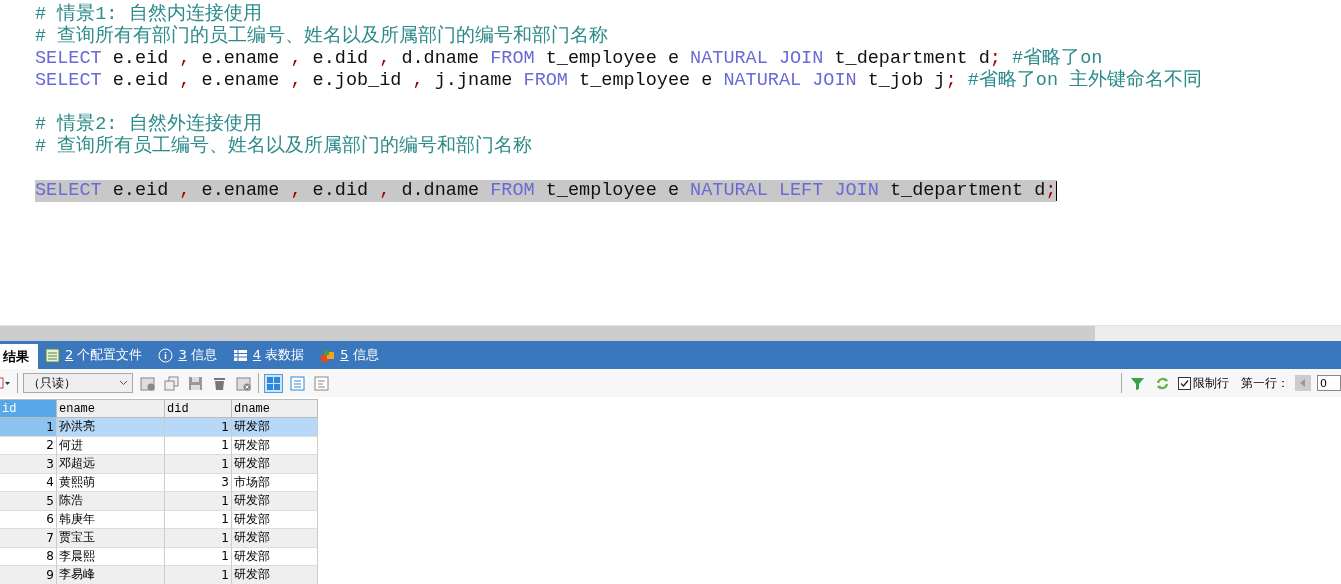 This screenshot has height=584, width=1341. What do you see at coordinates (195, 383) in the screenshot?
I see `save-icon` at bounding box center [195, 383].